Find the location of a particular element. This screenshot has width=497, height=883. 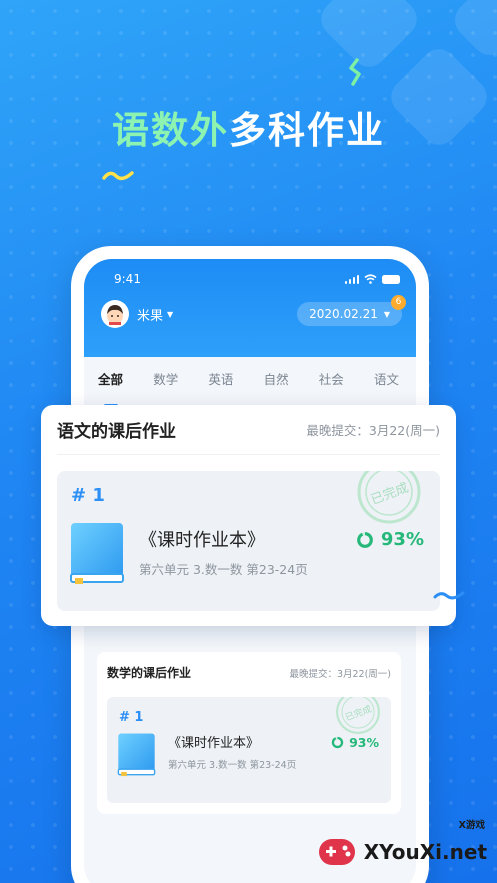

status-time: 9:41 is located at coordinates (127, 279).